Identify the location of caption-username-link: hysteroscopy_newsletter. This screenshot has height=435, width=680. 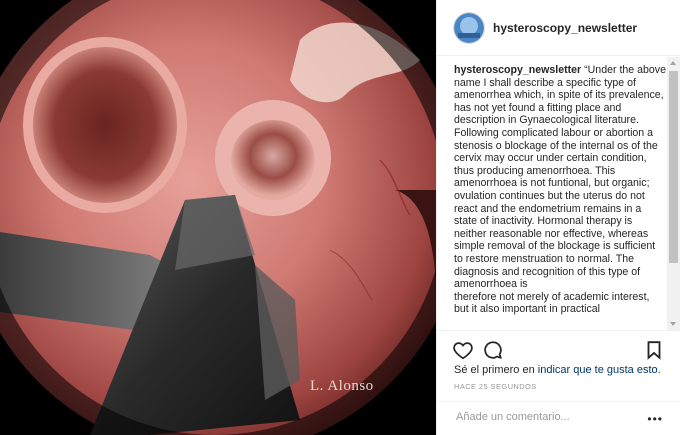
(517, 70).